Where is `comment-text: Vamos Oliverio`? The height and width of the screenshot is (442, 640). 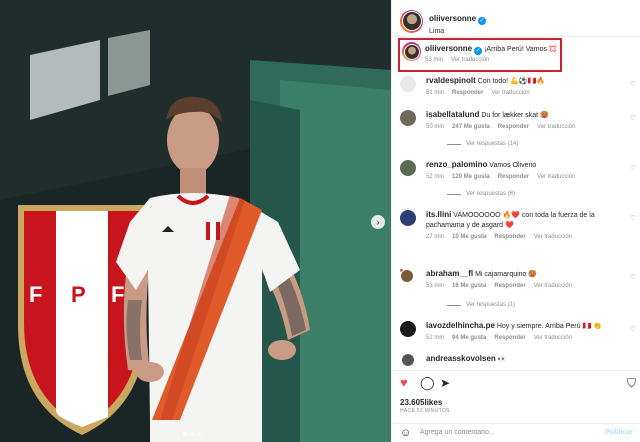
comment-text: Vamos Oliverio is located at coordinates (513, 165).